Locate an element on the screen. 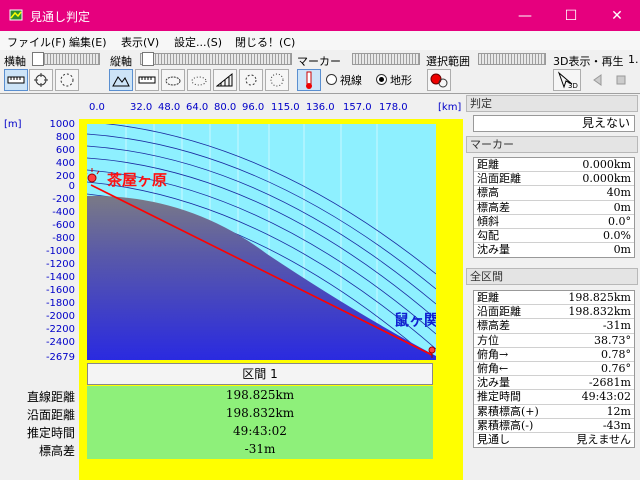 The image size is (640, 480). triangle-icon is located at coordinates (224, 79).